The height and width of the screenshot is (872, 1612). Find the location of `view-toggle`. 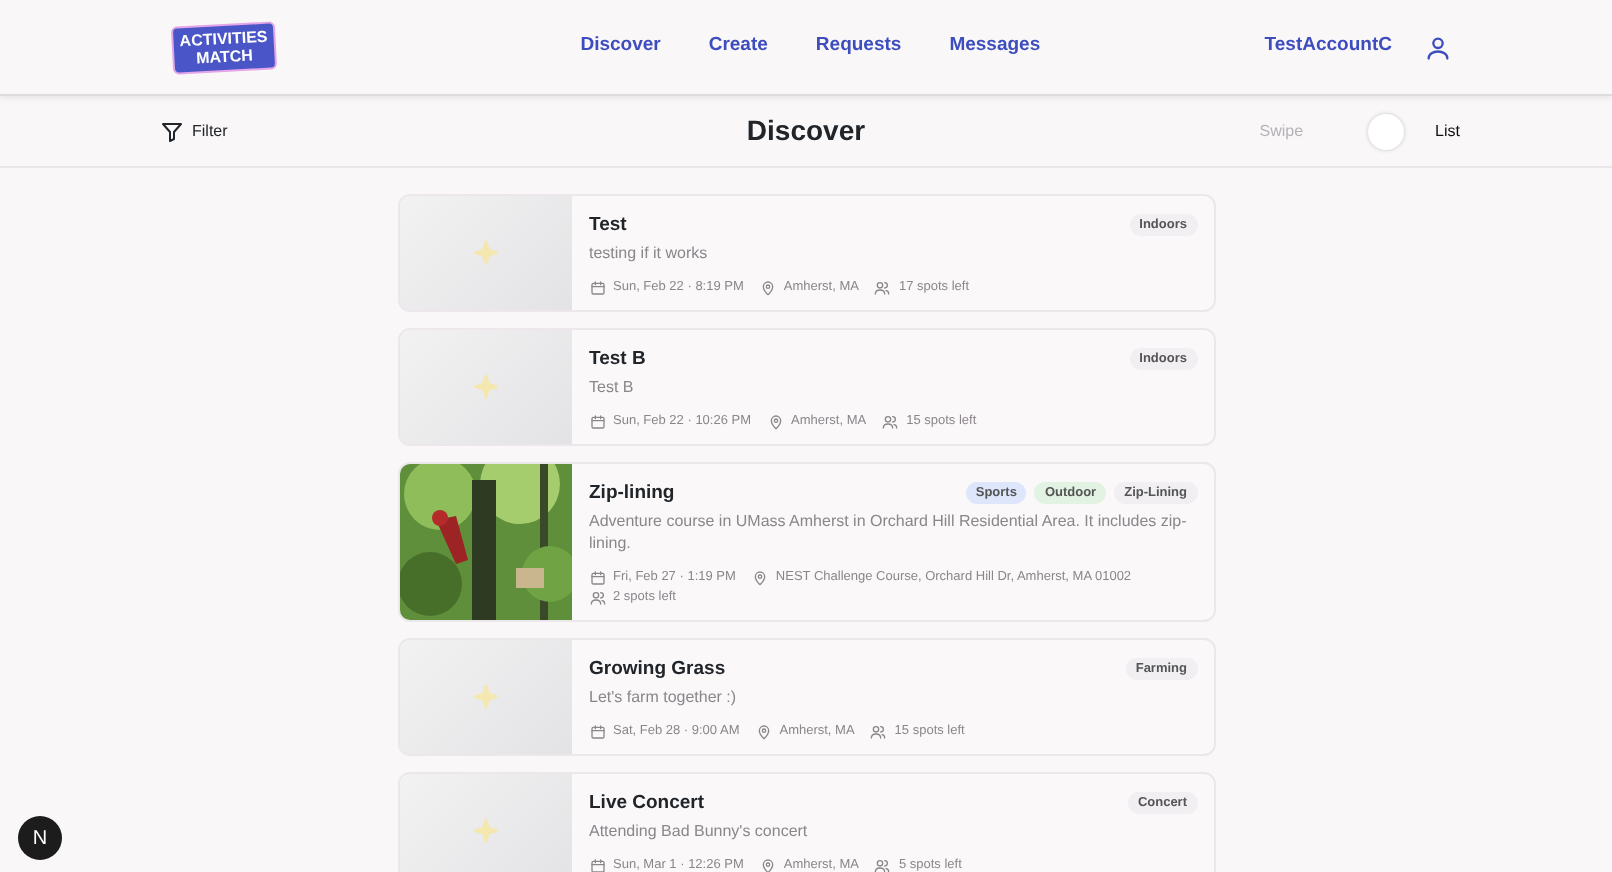

view-toggle is located at coordinates (1385, 131).